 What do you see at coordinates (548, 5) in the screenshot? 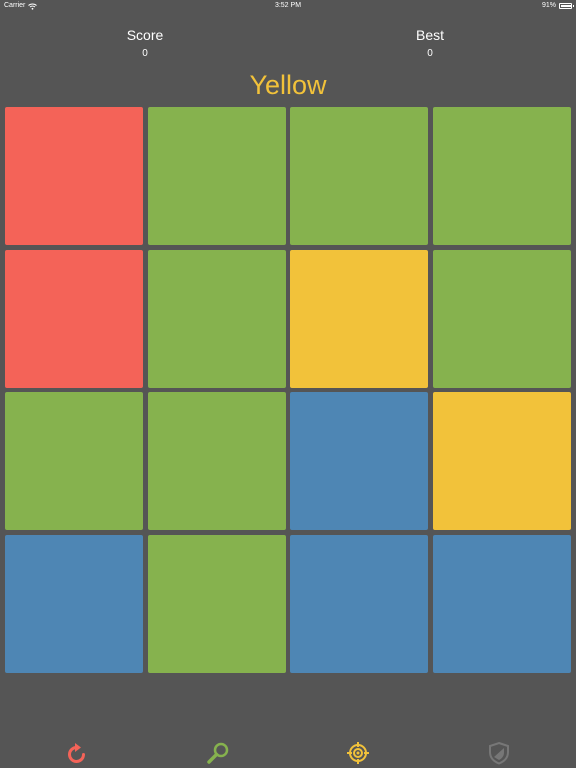
I see `battery-percent: 91%` at bounding box center [548, 5].